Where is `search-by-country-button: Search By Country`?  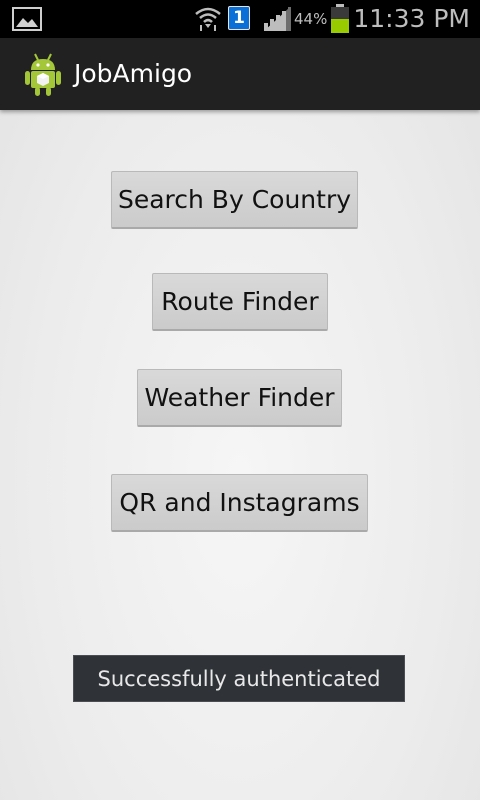
search-by-country-button: Search By Country is located at coordinates (234, 200).